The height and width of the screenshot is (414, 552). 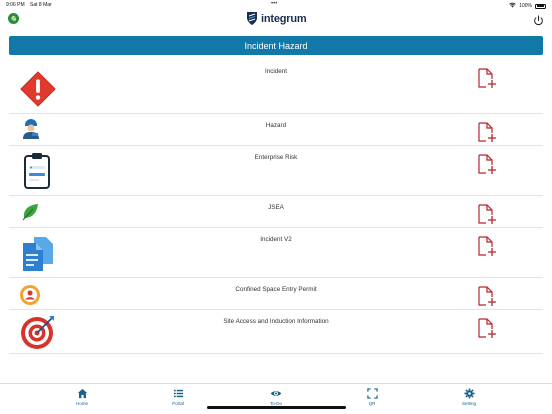 I want to click on qr-scan-icon, so click(x=372, y=393).